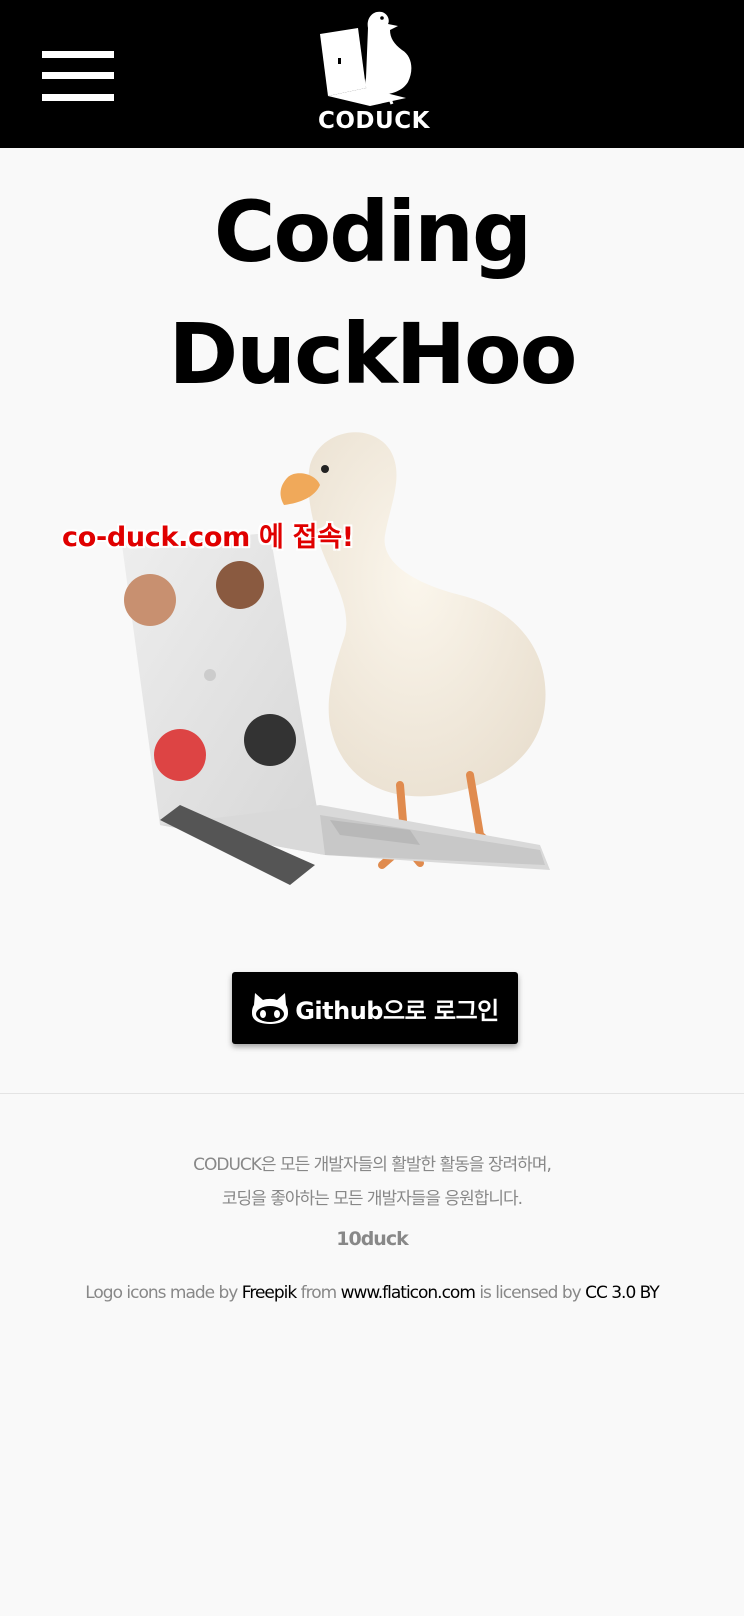 This screenshot has height=1616, width=744. I want to click on freepik-link: Freepik, so click(269, 1293).